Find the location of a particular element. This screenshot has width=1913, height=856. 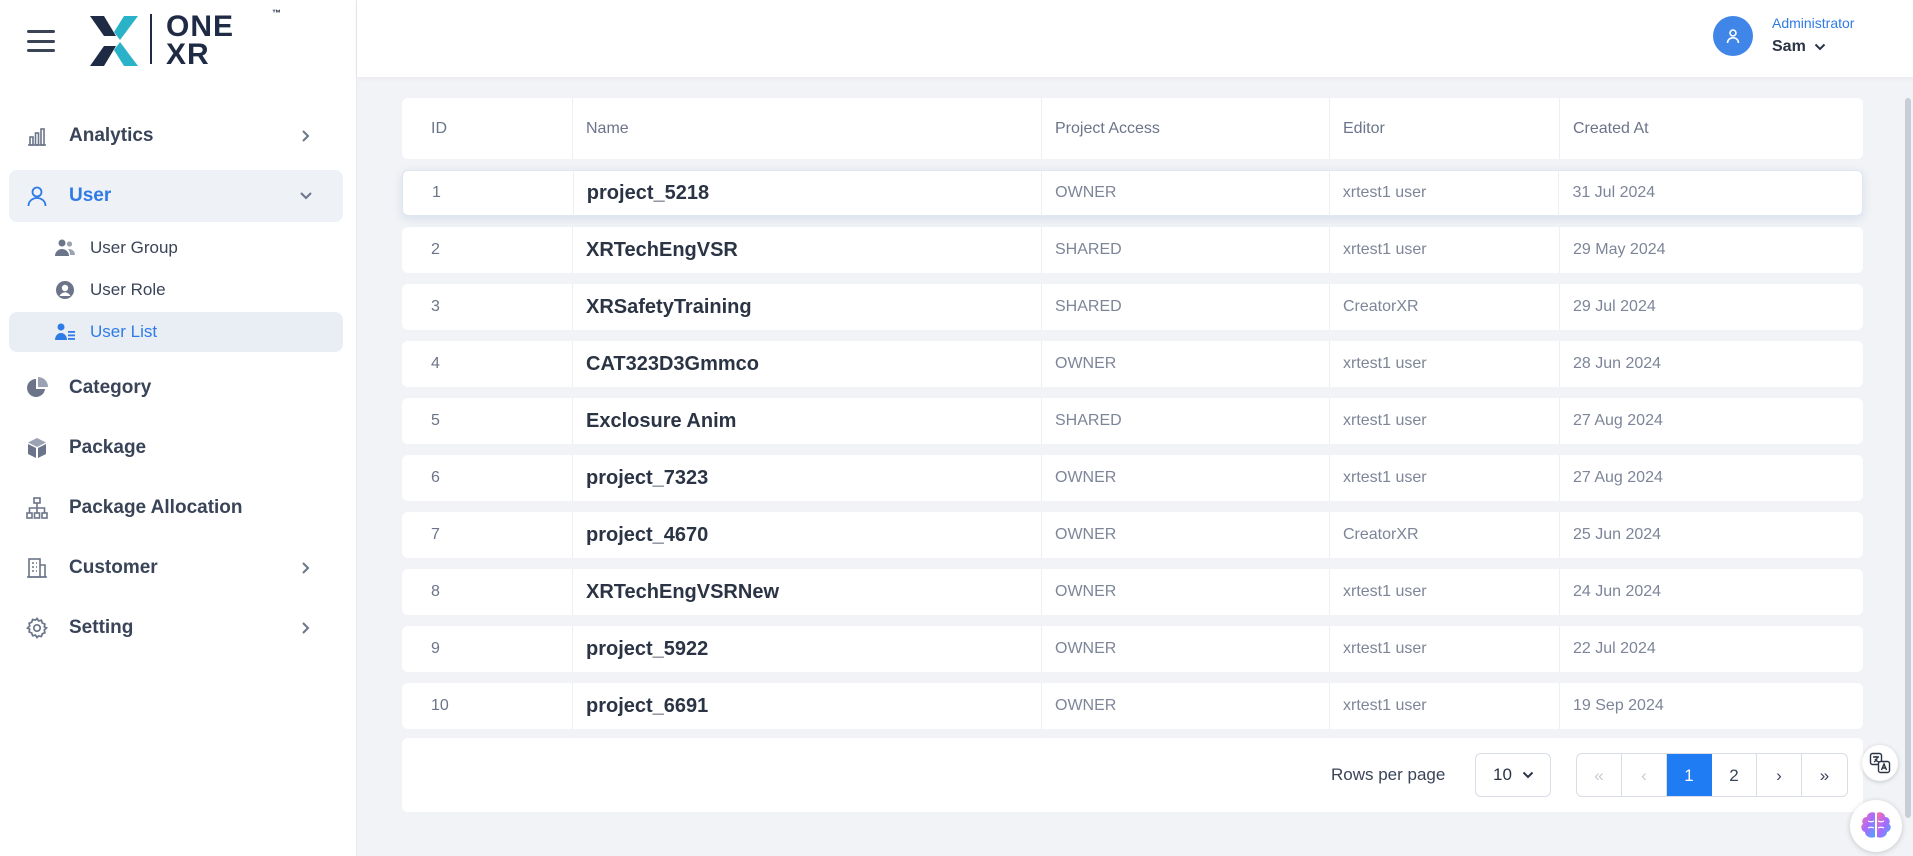

sidebar-item-label: User is located at coordinates (90, 195).